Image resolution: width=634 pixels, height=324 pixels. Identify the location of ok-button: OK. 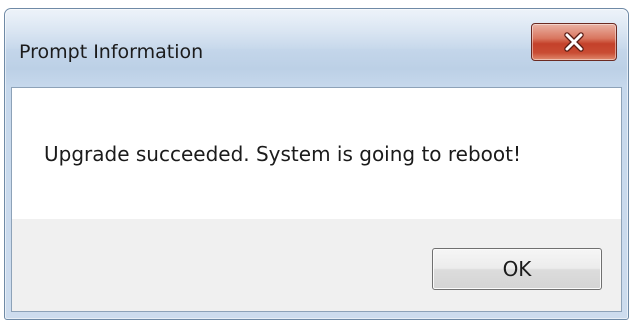
(517, 269).